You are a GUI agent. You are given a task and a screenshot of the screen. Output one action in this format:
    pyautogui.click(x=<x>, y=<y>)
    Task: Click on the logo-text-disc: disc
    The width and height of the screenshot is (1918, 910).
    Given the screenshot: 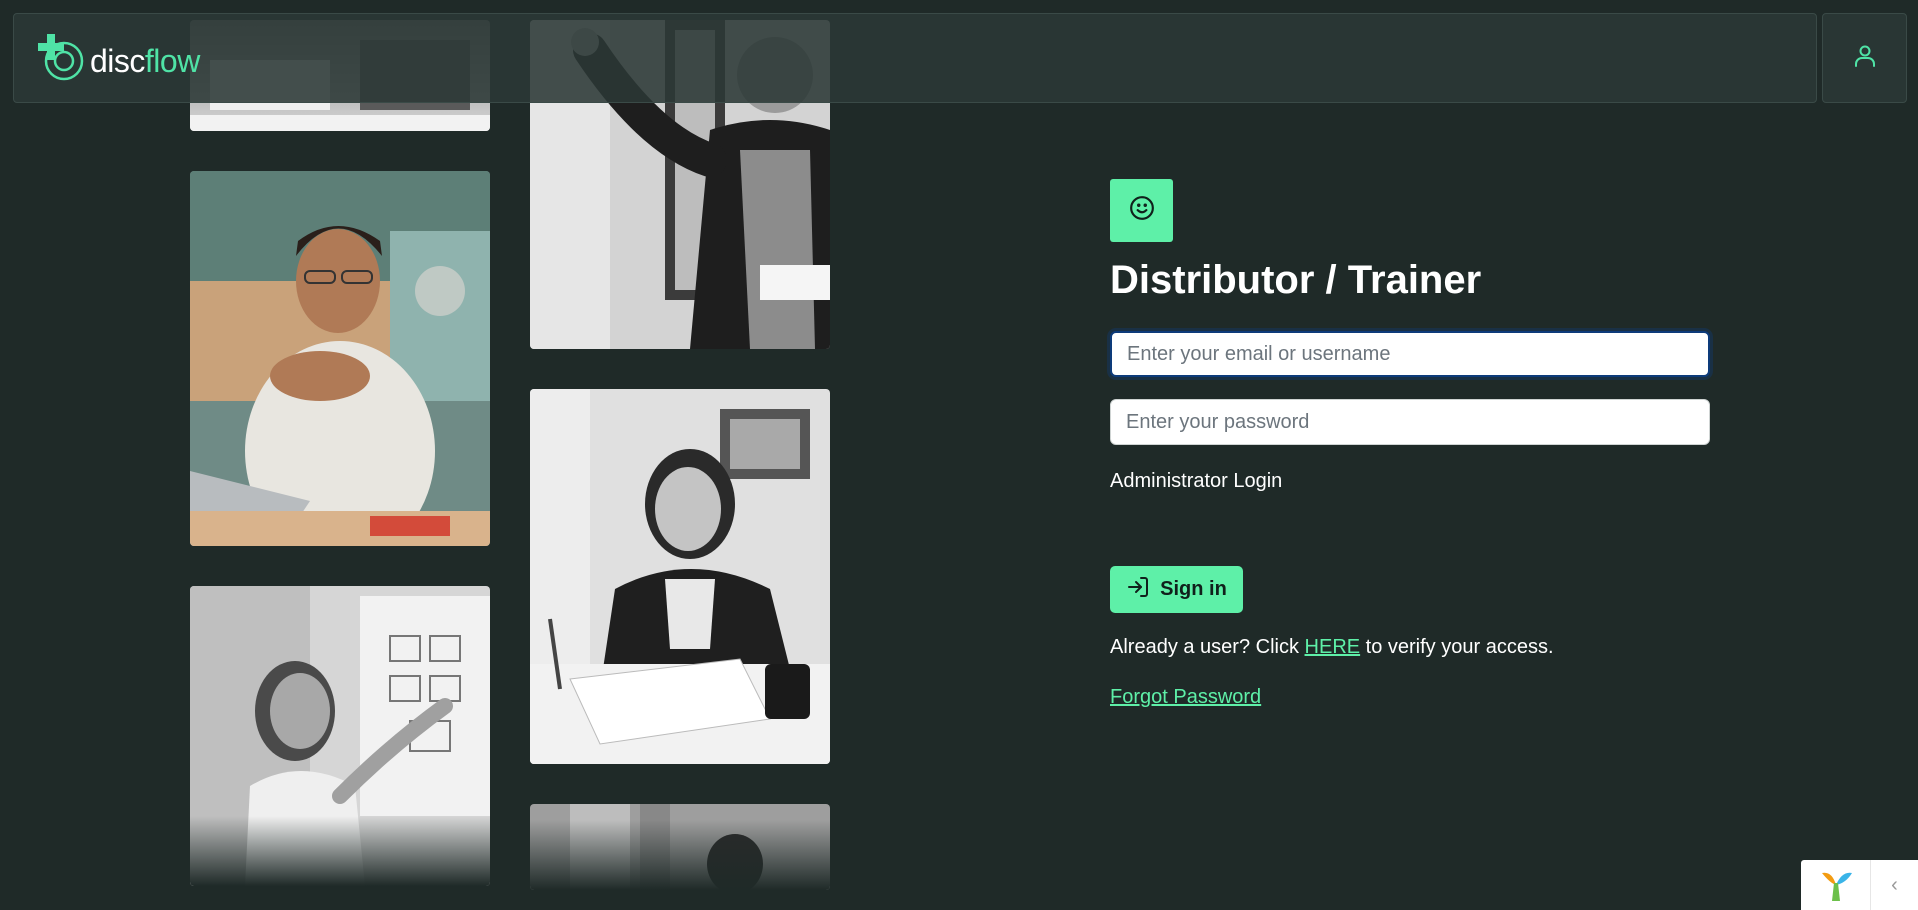 What is the action you would take?
    pyautogui.click(x=117, y=60)
    